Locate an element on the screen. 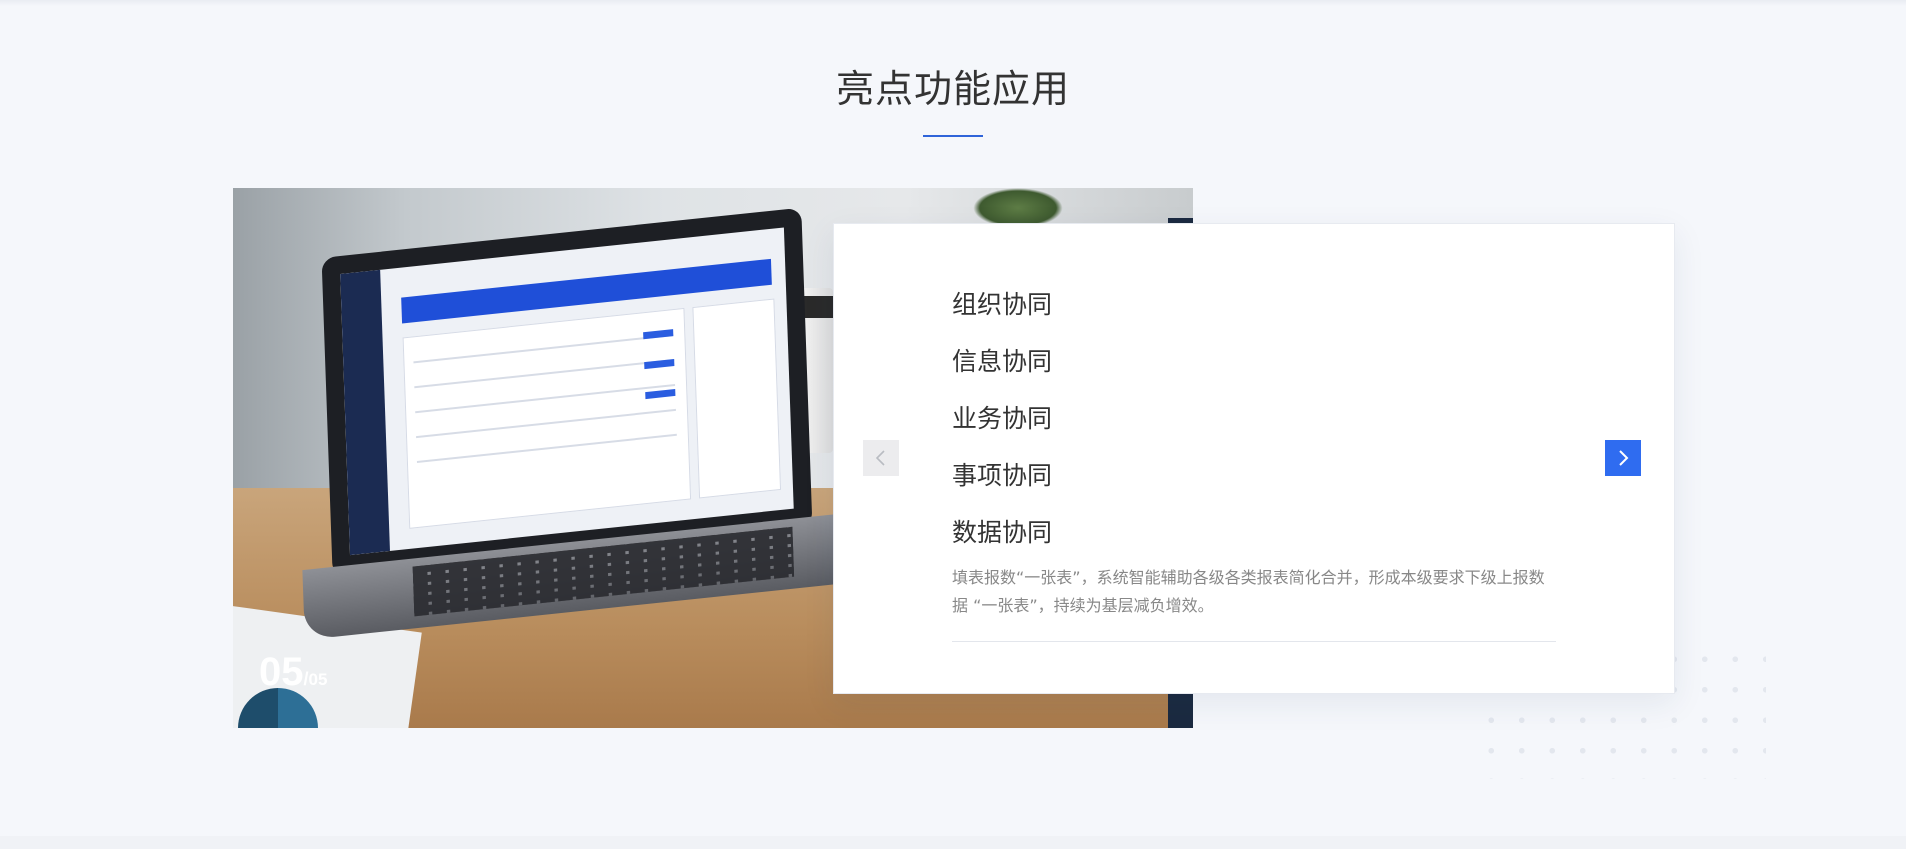 Image resolution: width=1906 pixels, height=849 pixels. slide-counter: 05/05 is located at coordinates (293, 672).